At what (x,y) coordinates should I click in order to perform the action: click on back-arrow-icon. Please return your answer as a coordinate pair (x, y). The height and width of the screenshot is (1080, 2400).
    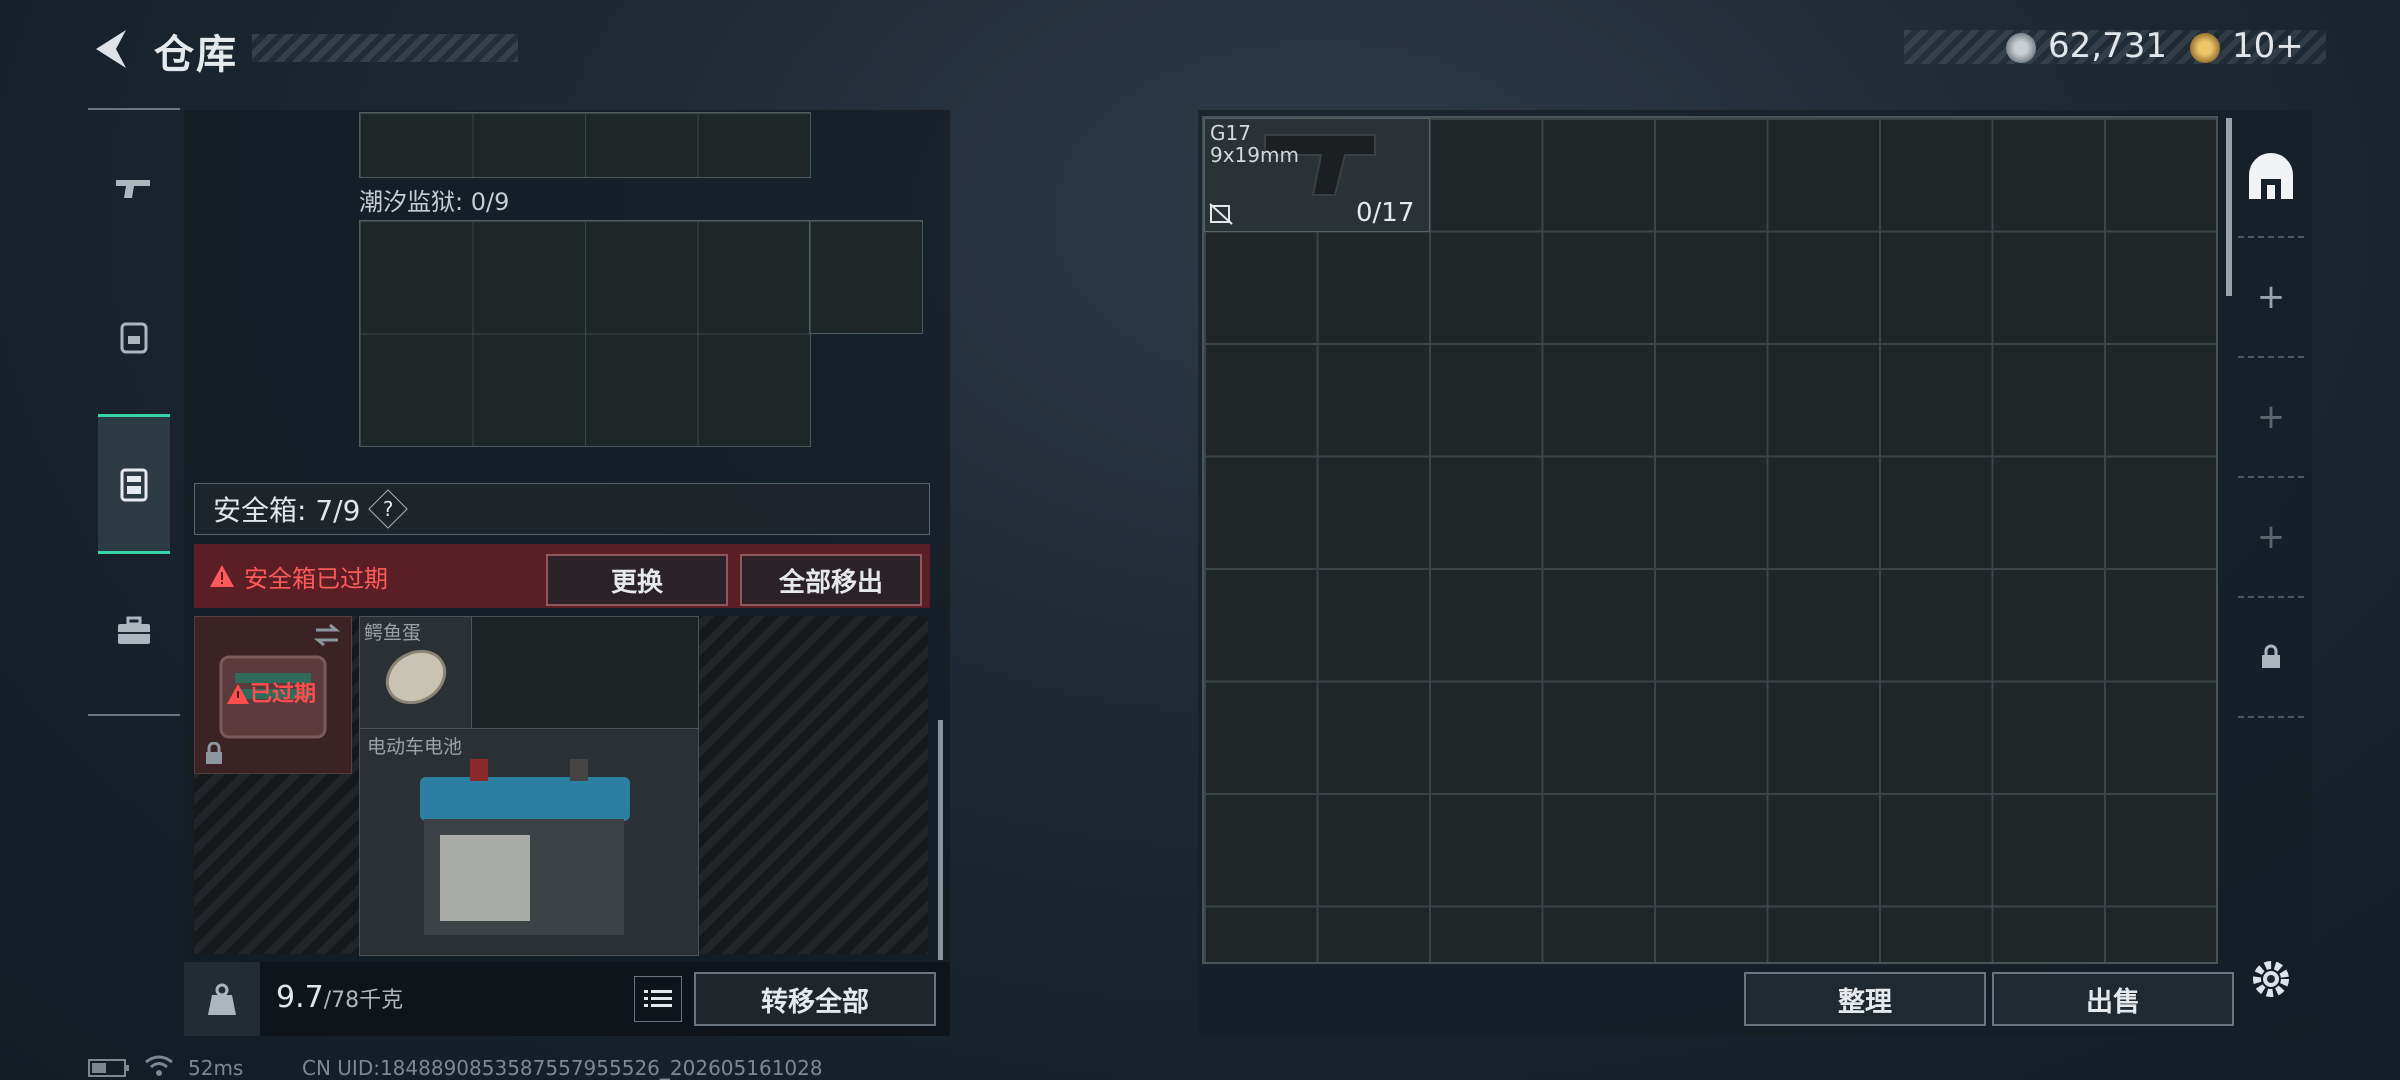
    Looking at the image, I should click on (111, 49).